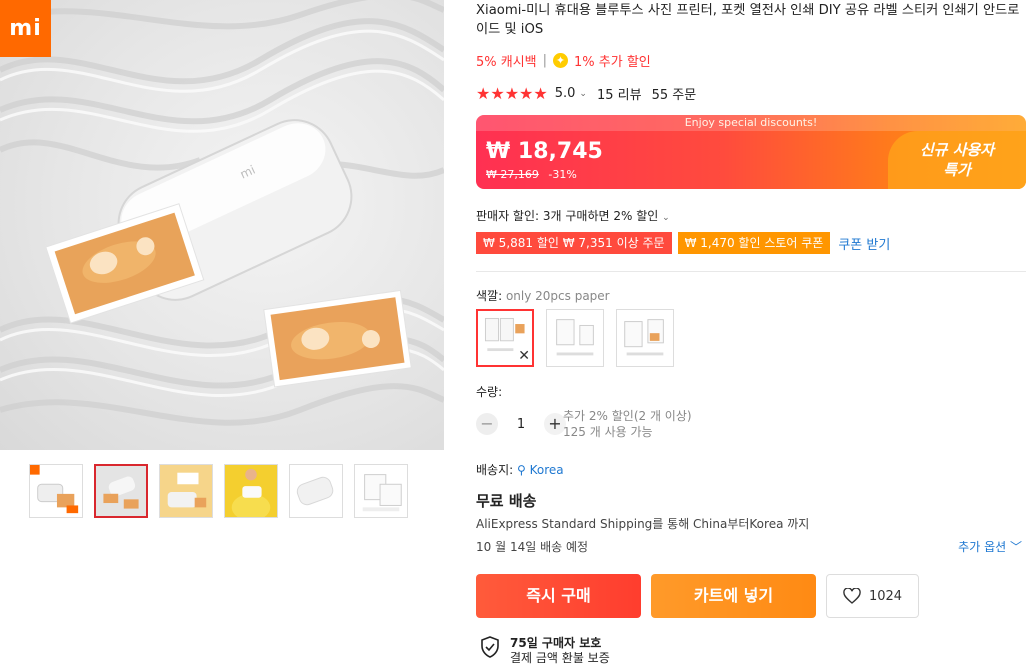 This screenshot has height=668, width=1026. Describe the element at coordinates (25, 28) in the screenshot. I see `mi-logo-icon: mi` at that location.